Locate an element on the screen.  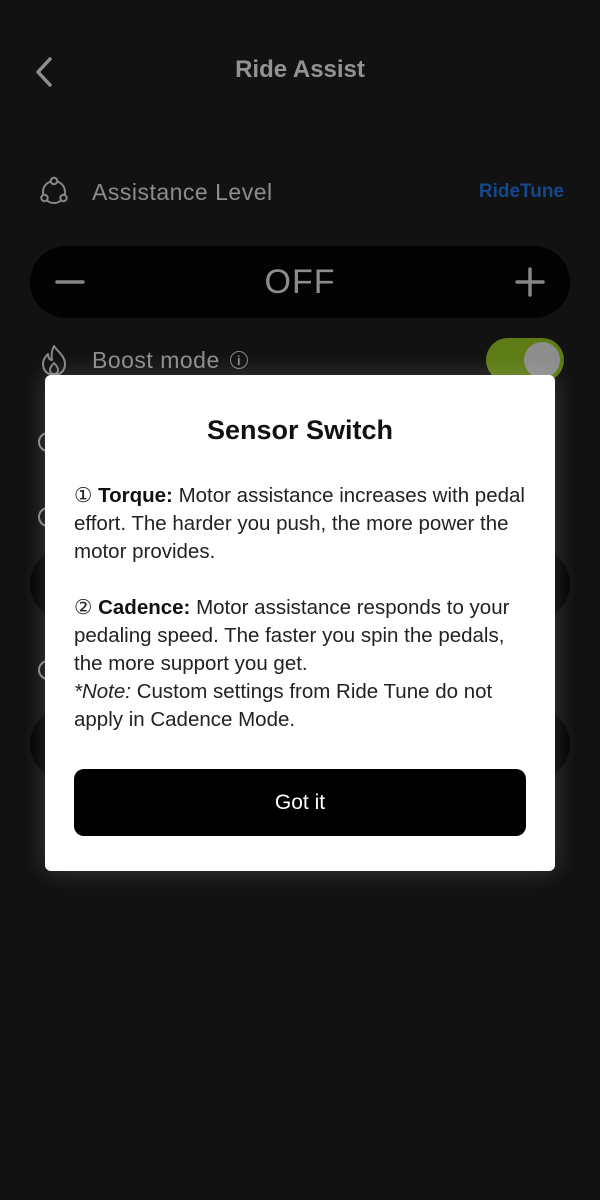
cadence-number: ② is located at coordinates (83, 607).